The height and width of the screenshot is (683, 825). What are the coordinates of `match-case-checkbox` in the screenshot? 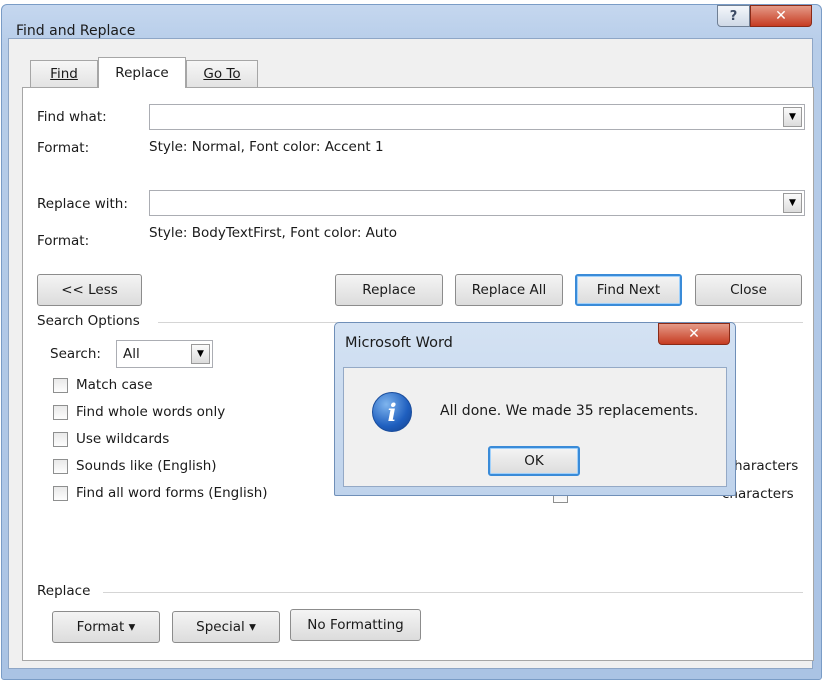 It's located at (60, 385).